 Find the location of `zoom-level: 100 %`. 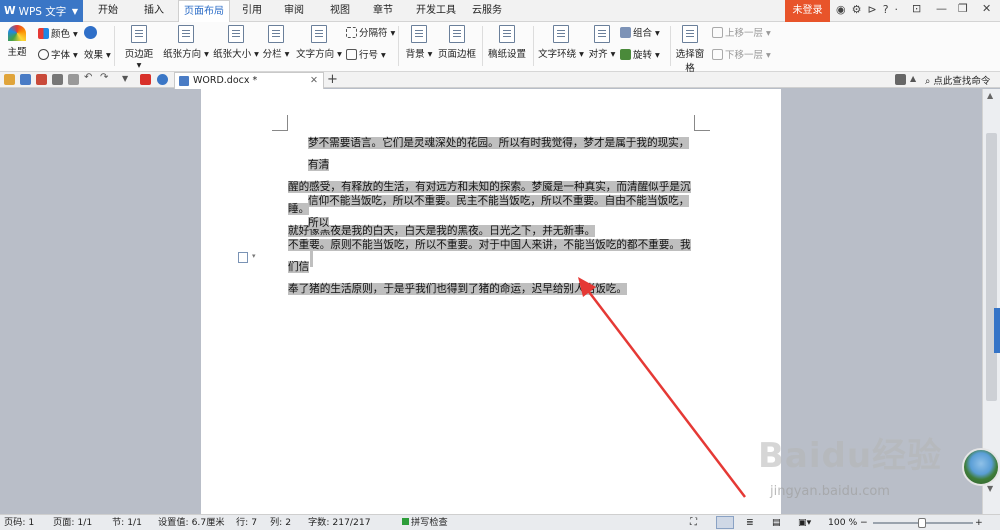

zoom-level: 100 % is located at coordinates (842, 522).